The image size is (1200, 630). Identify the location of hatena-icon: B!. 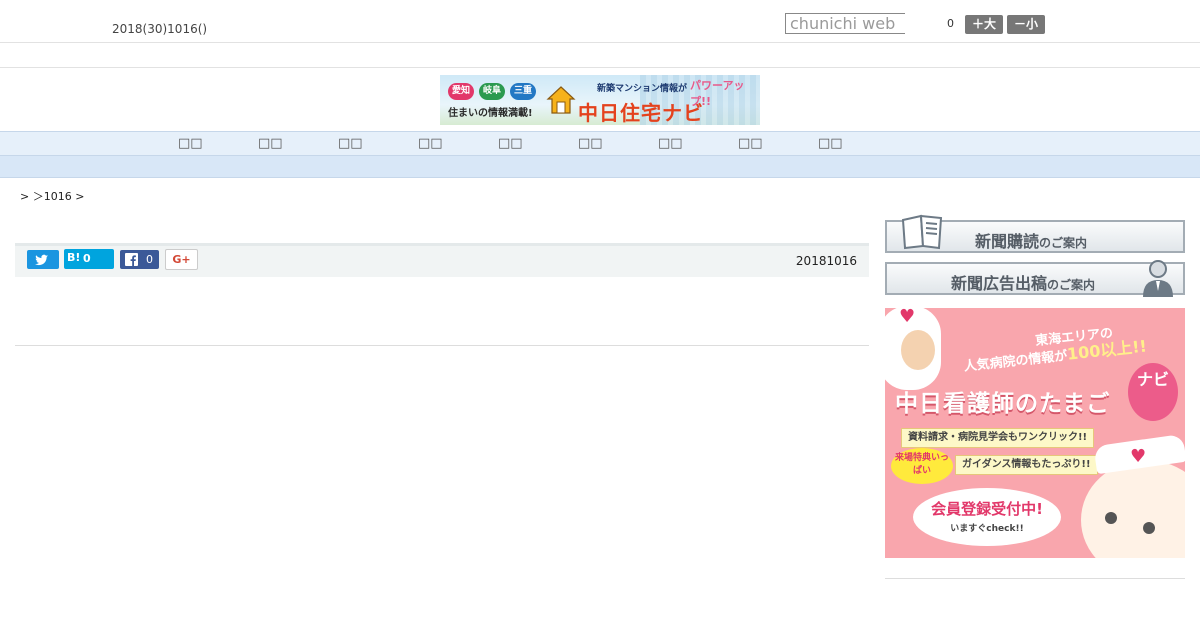
(74, 257).